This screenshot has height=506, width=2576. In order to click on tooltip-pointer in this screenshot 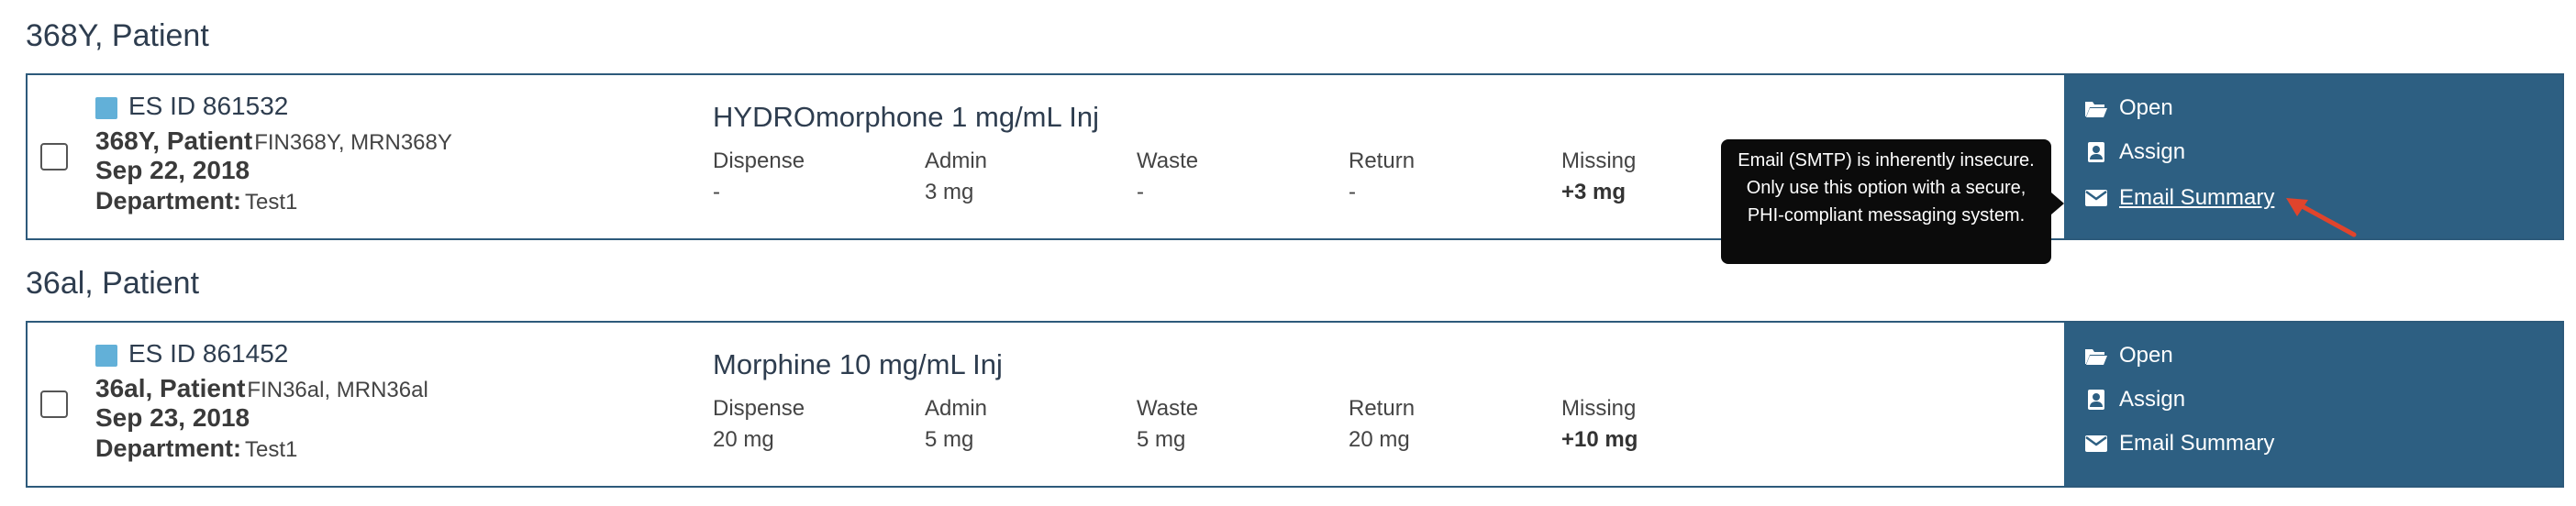, I will do `click(2057, 203)`.